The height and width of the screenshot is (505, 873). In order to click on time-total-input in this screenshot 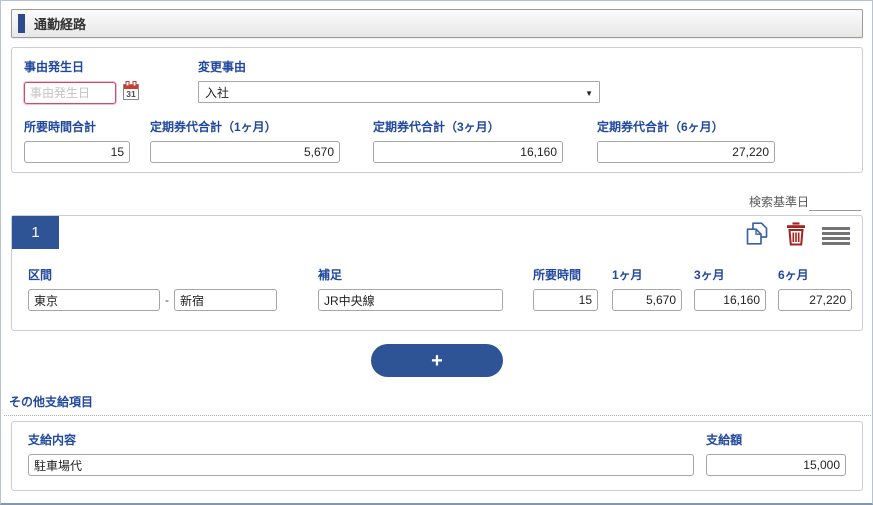, I will do `click(77, 152)`.